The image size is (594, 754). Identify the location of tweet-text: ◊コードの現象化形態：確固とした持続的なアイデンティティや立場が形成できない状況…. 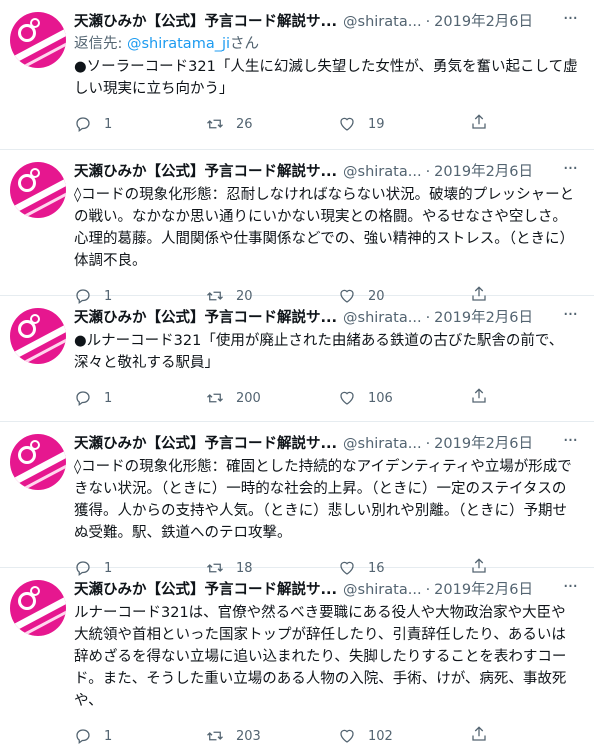
(323, 500).